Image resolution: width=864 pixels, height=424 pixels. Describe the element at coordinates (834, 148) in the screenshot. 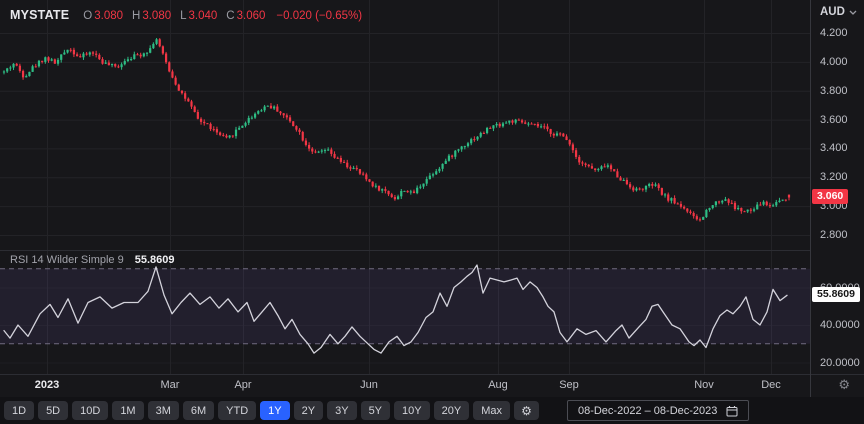

I see `price-tick: 3.400` at that location.